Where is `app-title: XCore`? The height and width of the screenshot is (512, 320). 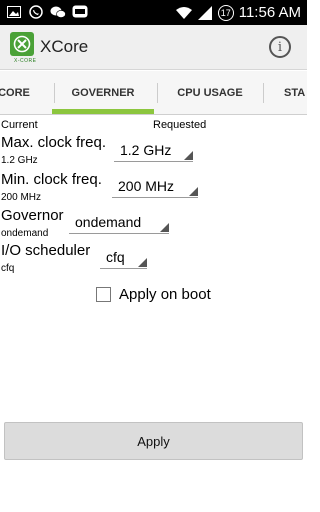
app-title: XCore is located at coordinates (64, 46).